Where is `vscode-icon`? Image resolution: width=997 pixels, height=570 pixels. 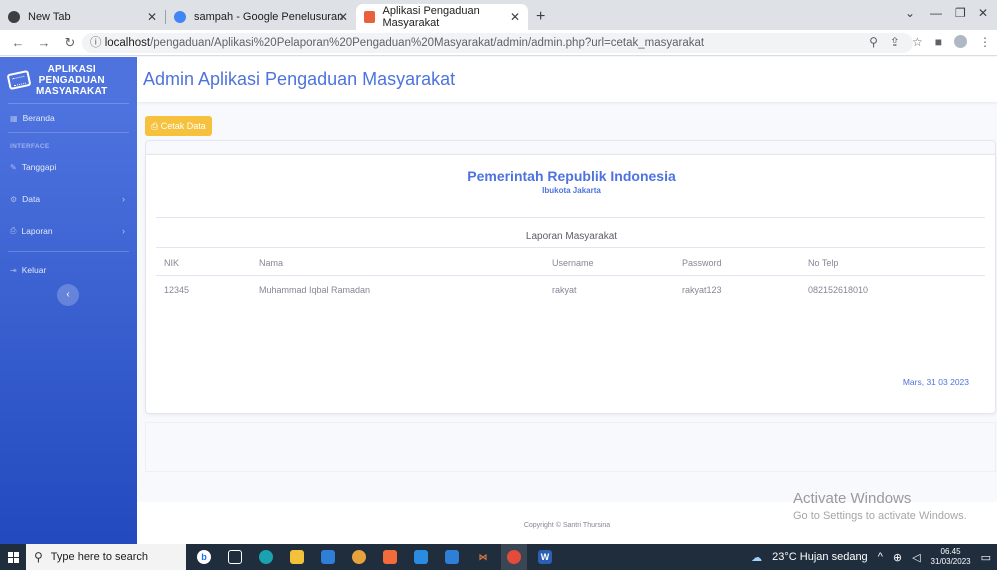
vscode-icon is located at coordinates (421, 557).